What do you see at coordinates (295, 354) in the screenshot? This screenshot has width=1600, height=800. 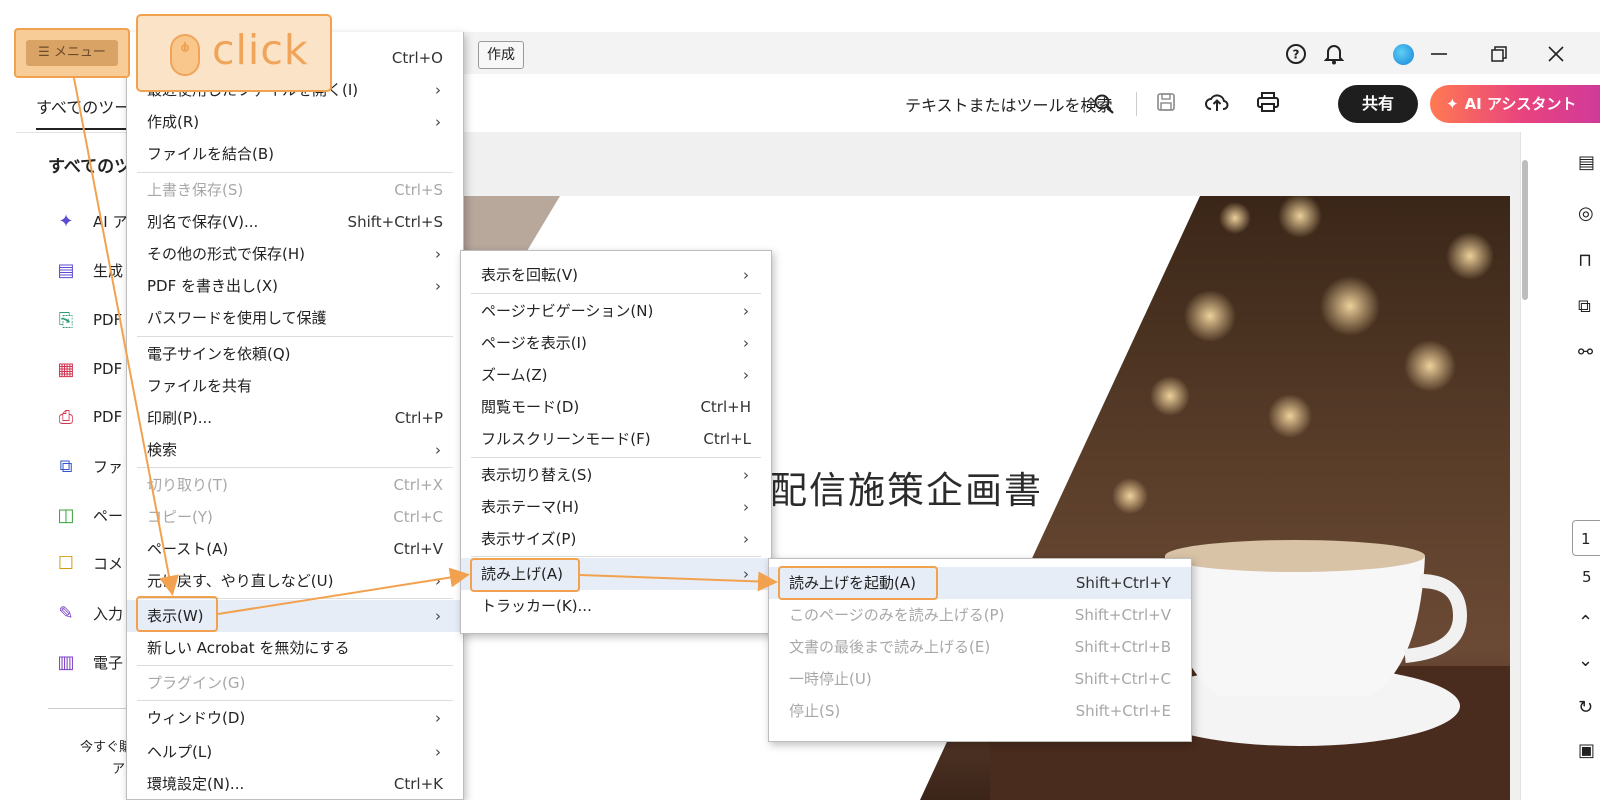 I see `menu-item-request-sign: 電子サインを依頼(Q)` at bounding box center [295, 354].